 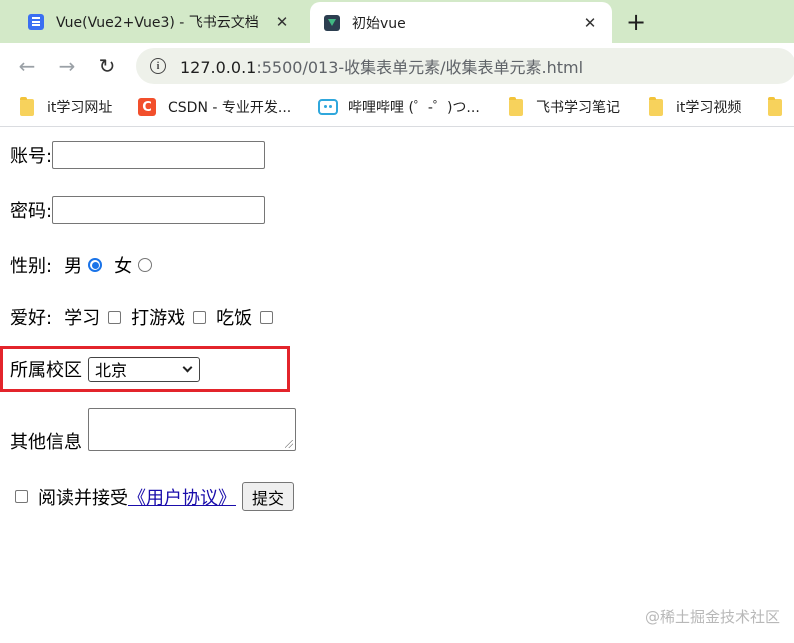 I want to click on tab-feishu-doc: Vue(Vue2+Vue3) - 飞书云文档 ✕, so click(x=159, y=21).